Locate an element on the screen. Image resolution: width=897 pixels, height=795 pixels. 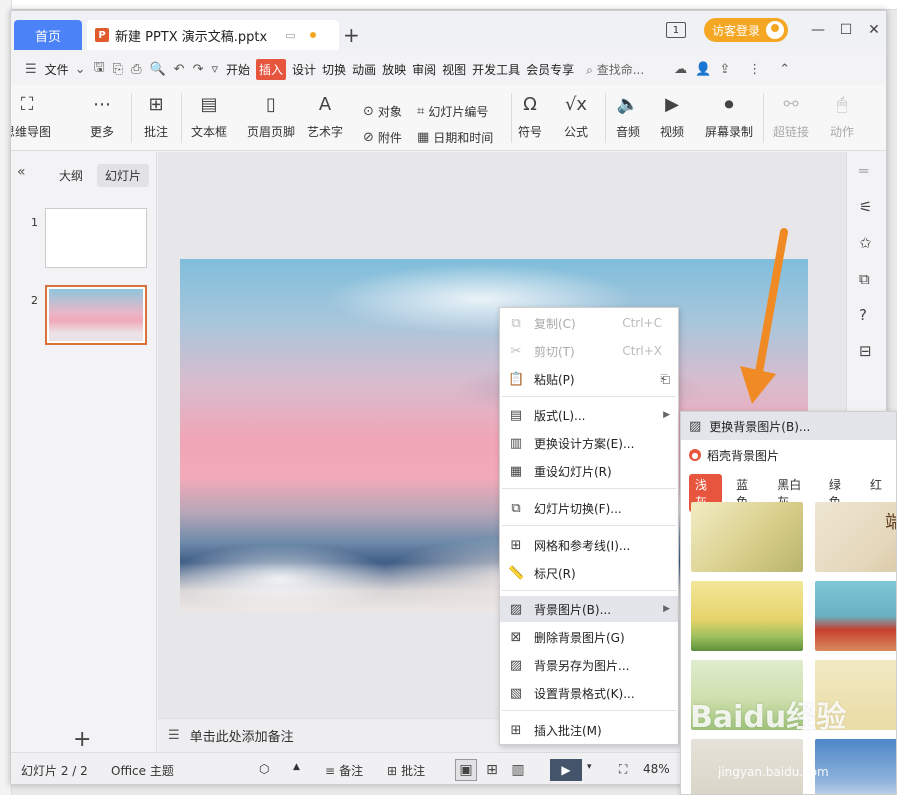
window-count-icon: 1 is located at coordinates (675, 30).